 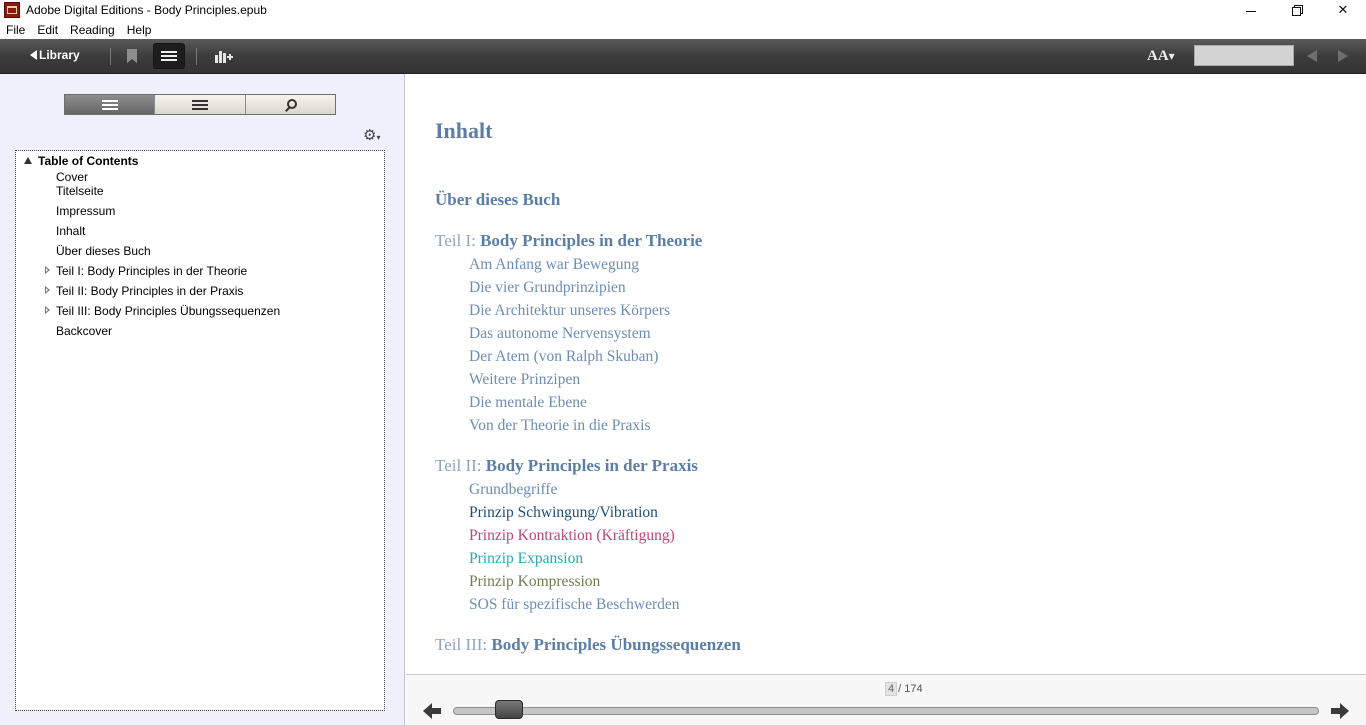 I want to click on tab-search, so click(x=289, y=104).